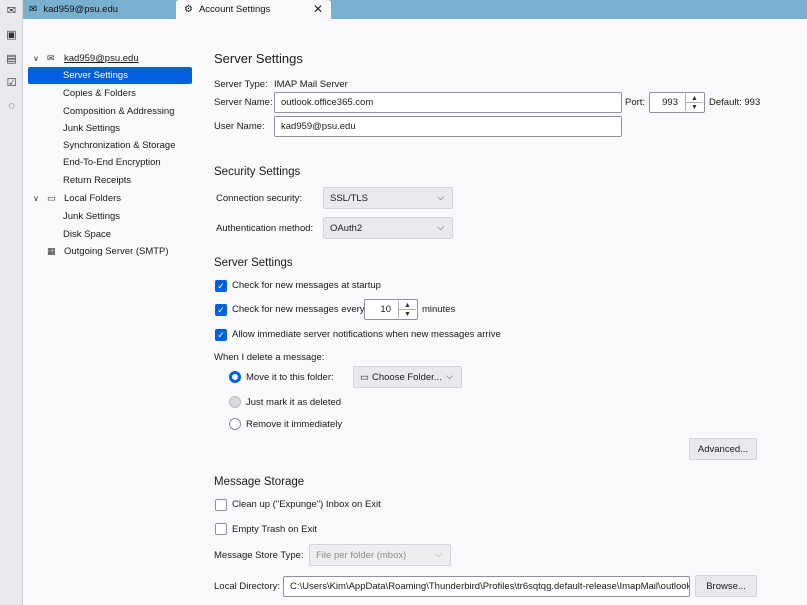 The width and height of the screenshot is (807, 605). Describe the element at coordinates (388, 198) in the screenshot. I see `connection-security-select: SSL/TLS ⌵` at that location.